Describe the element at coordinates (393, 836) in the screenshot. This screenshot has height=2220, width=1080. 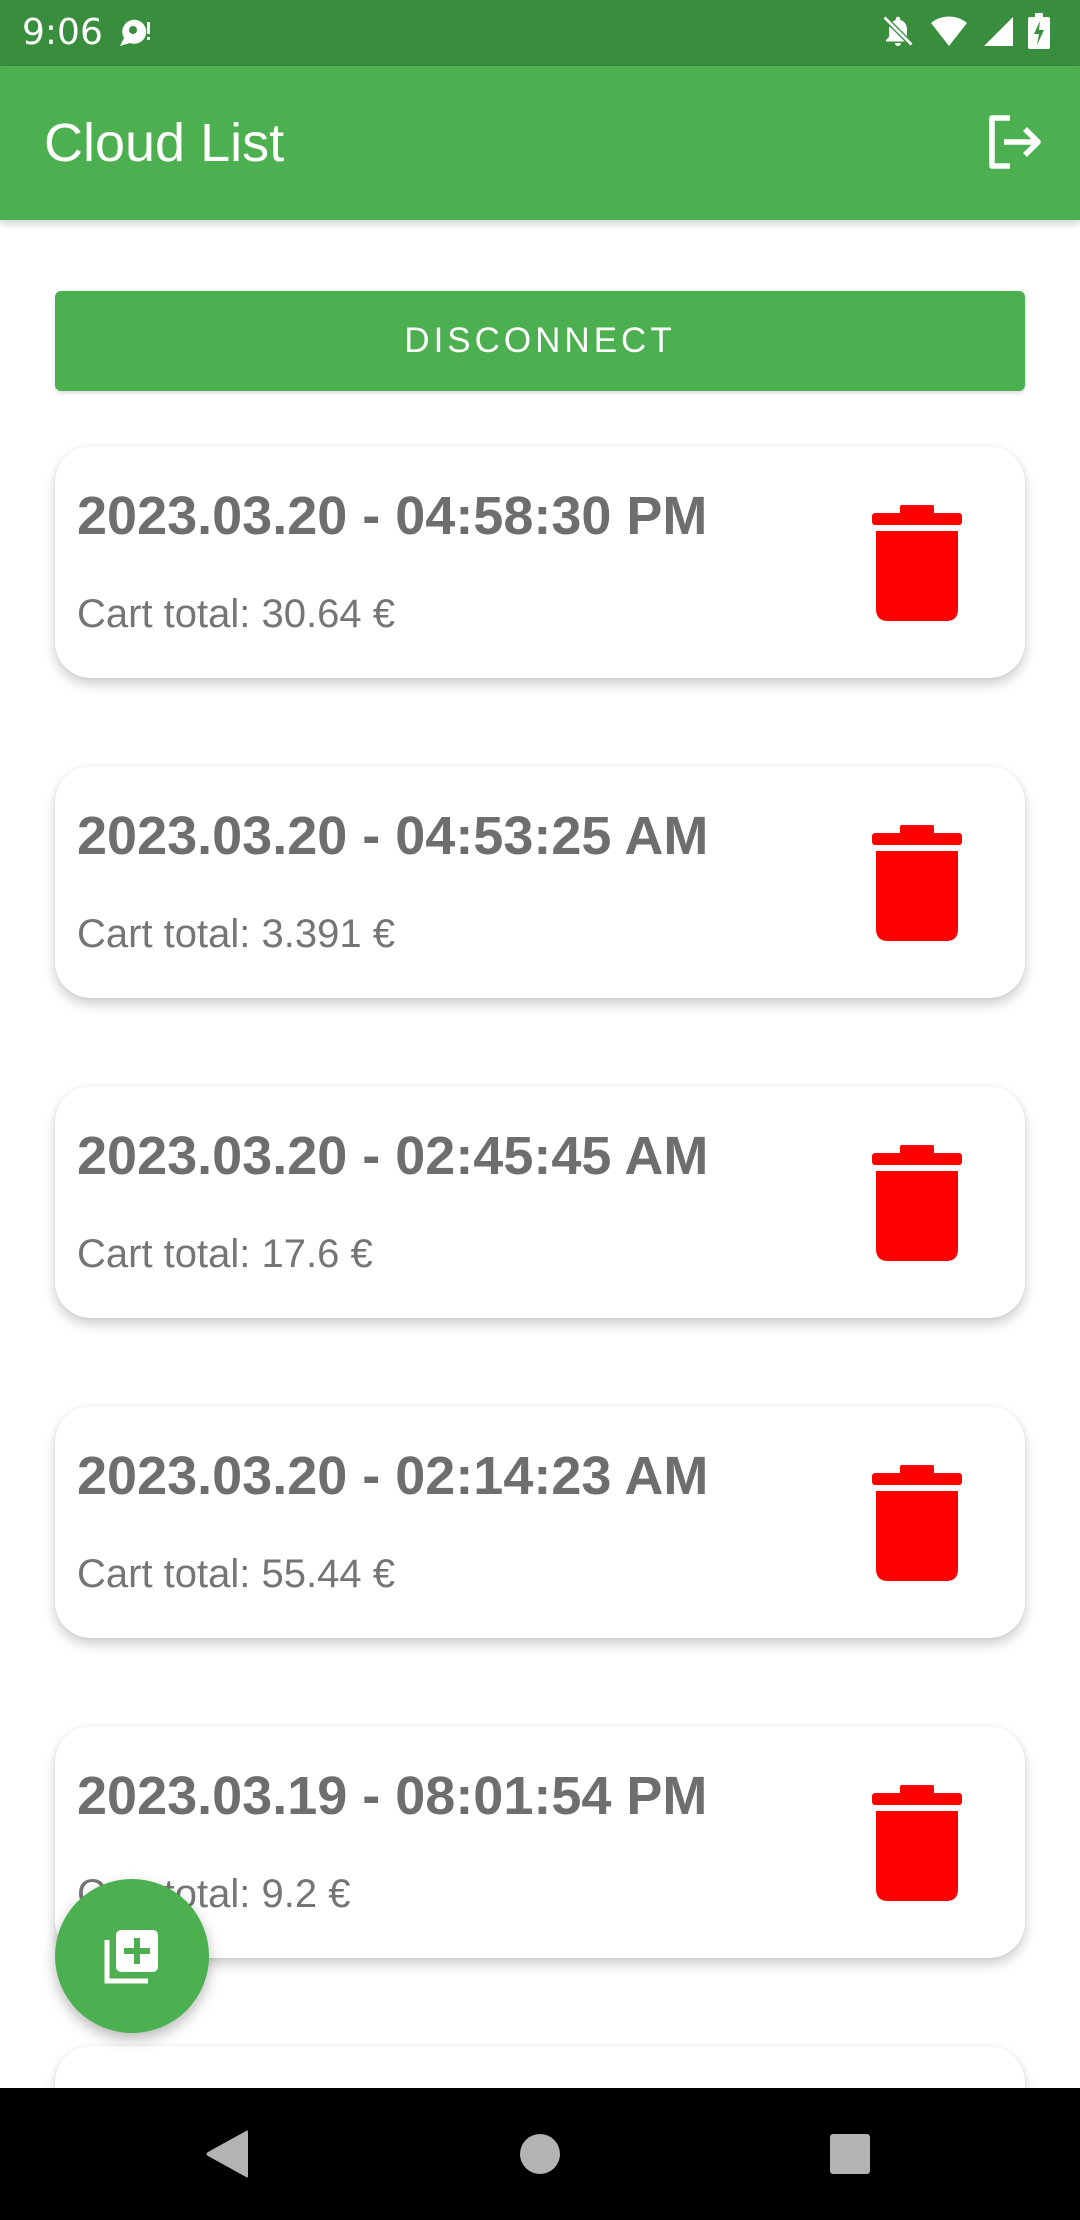
I see `cart-date: 2023.03.20 - 04:53:25 AM` at that location.